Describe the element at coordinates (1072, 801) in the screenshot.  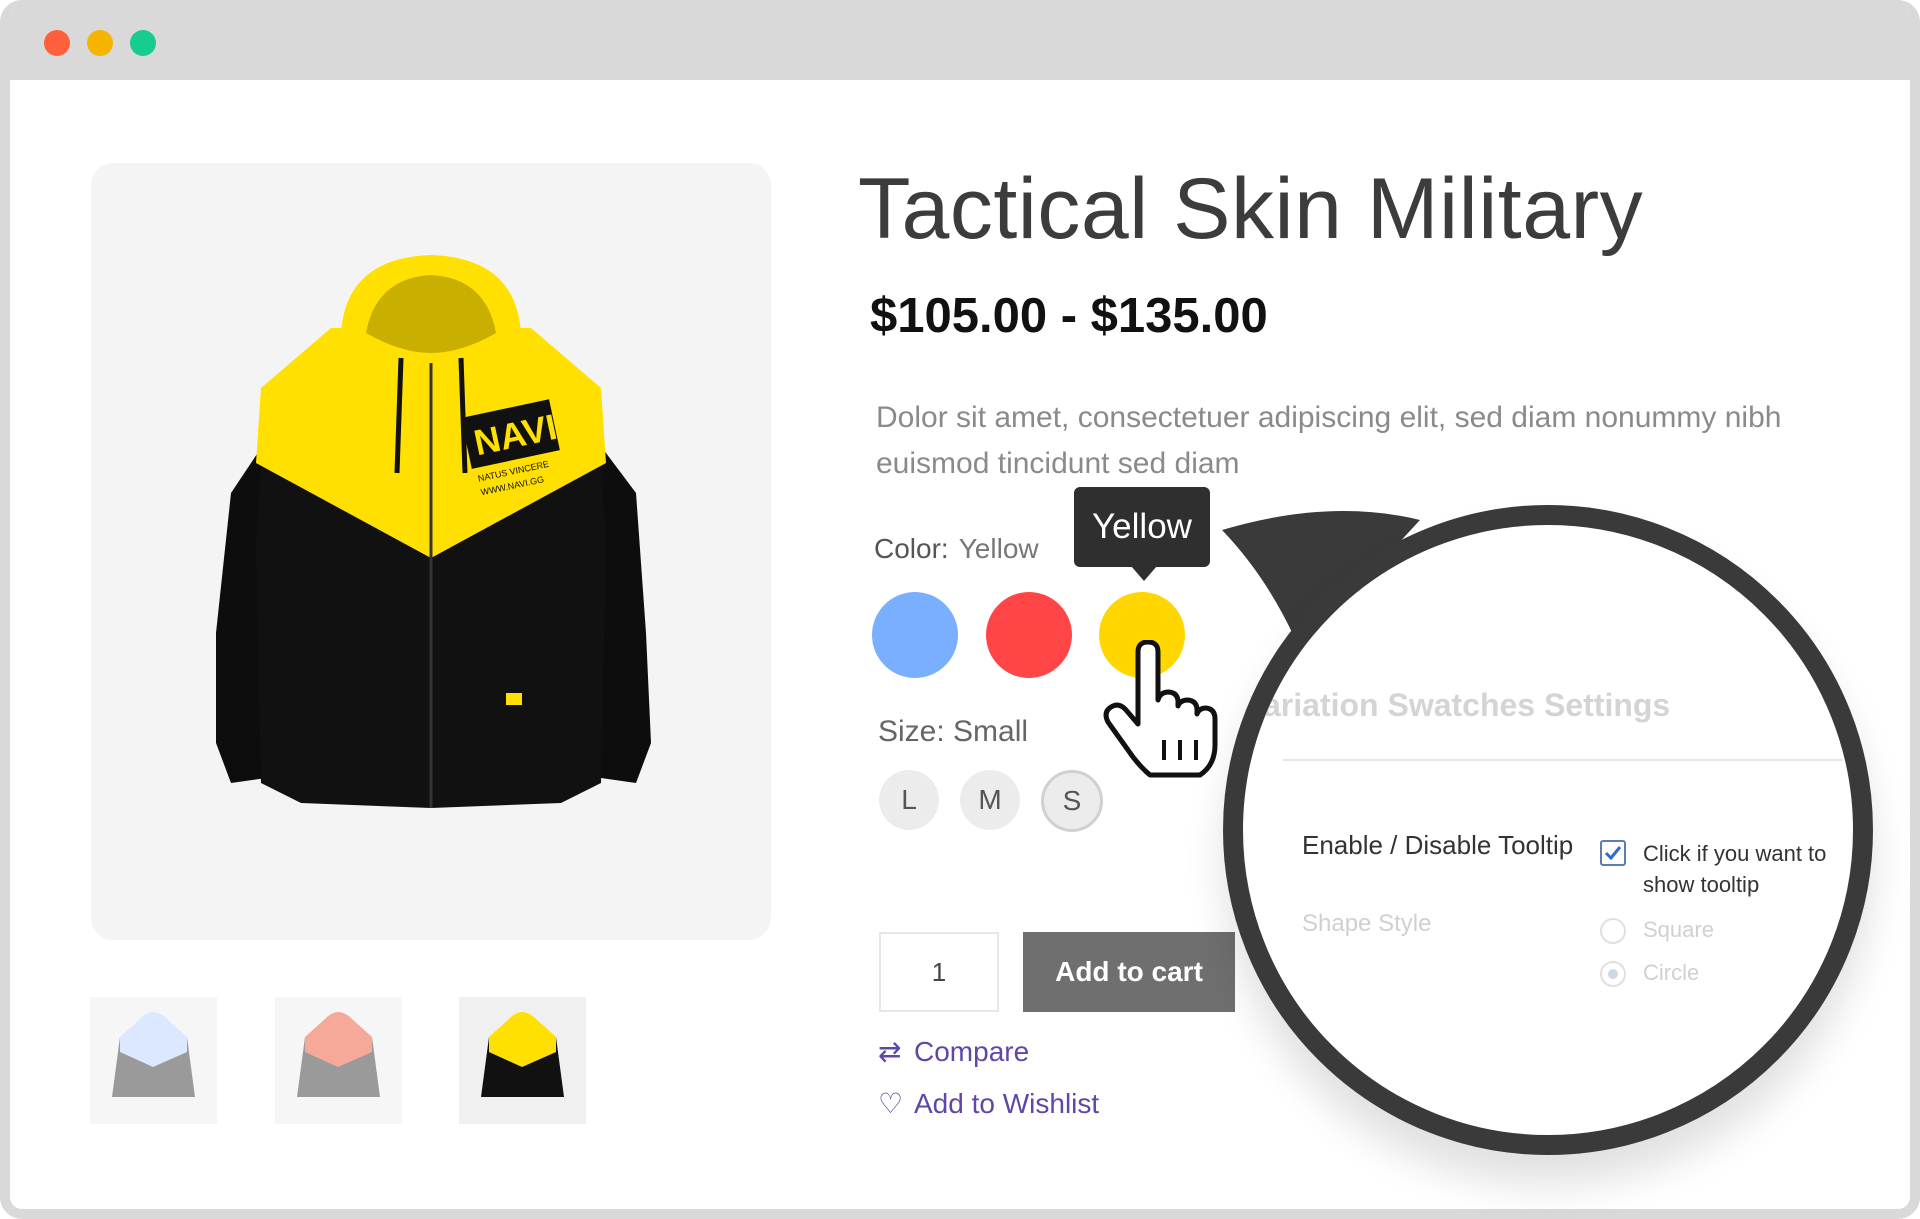
I see `size-button-s: S` at that location.